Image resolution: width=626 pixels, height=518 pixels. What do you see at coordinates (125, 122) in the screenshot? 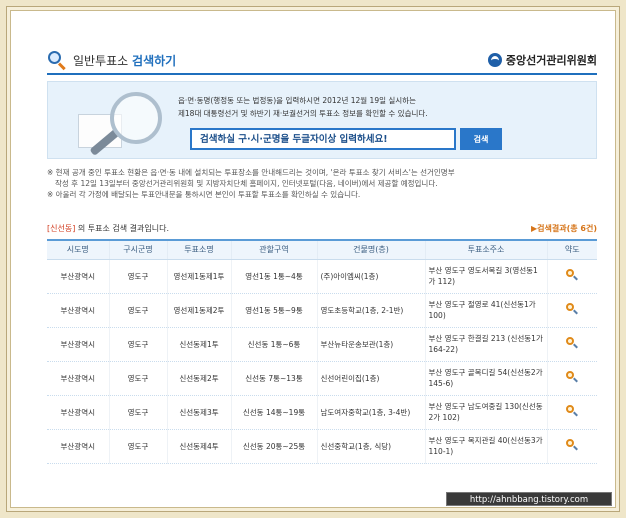
I see `search-illustration-icon` at bounding box center [125, 122].